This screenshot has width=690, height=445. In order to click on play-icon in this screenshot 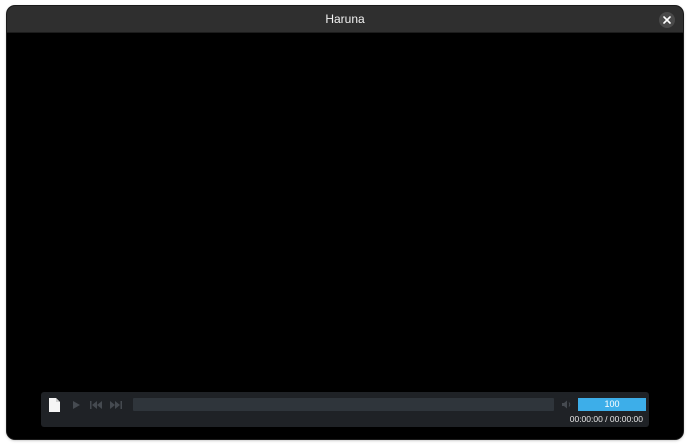, I will do `click(76, 405)`.